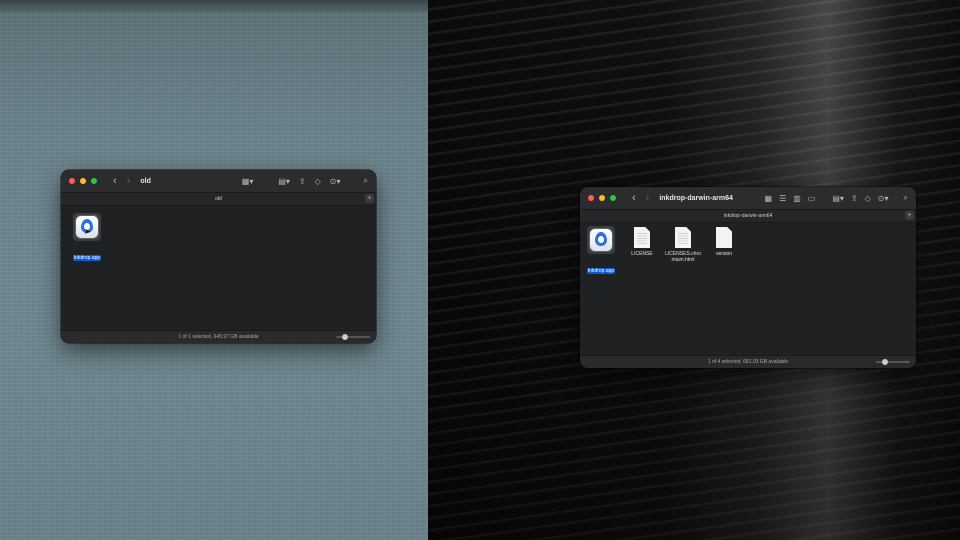 This screenshot has width=960, height=540. I want to click on file-label: version, so click(724, 254).